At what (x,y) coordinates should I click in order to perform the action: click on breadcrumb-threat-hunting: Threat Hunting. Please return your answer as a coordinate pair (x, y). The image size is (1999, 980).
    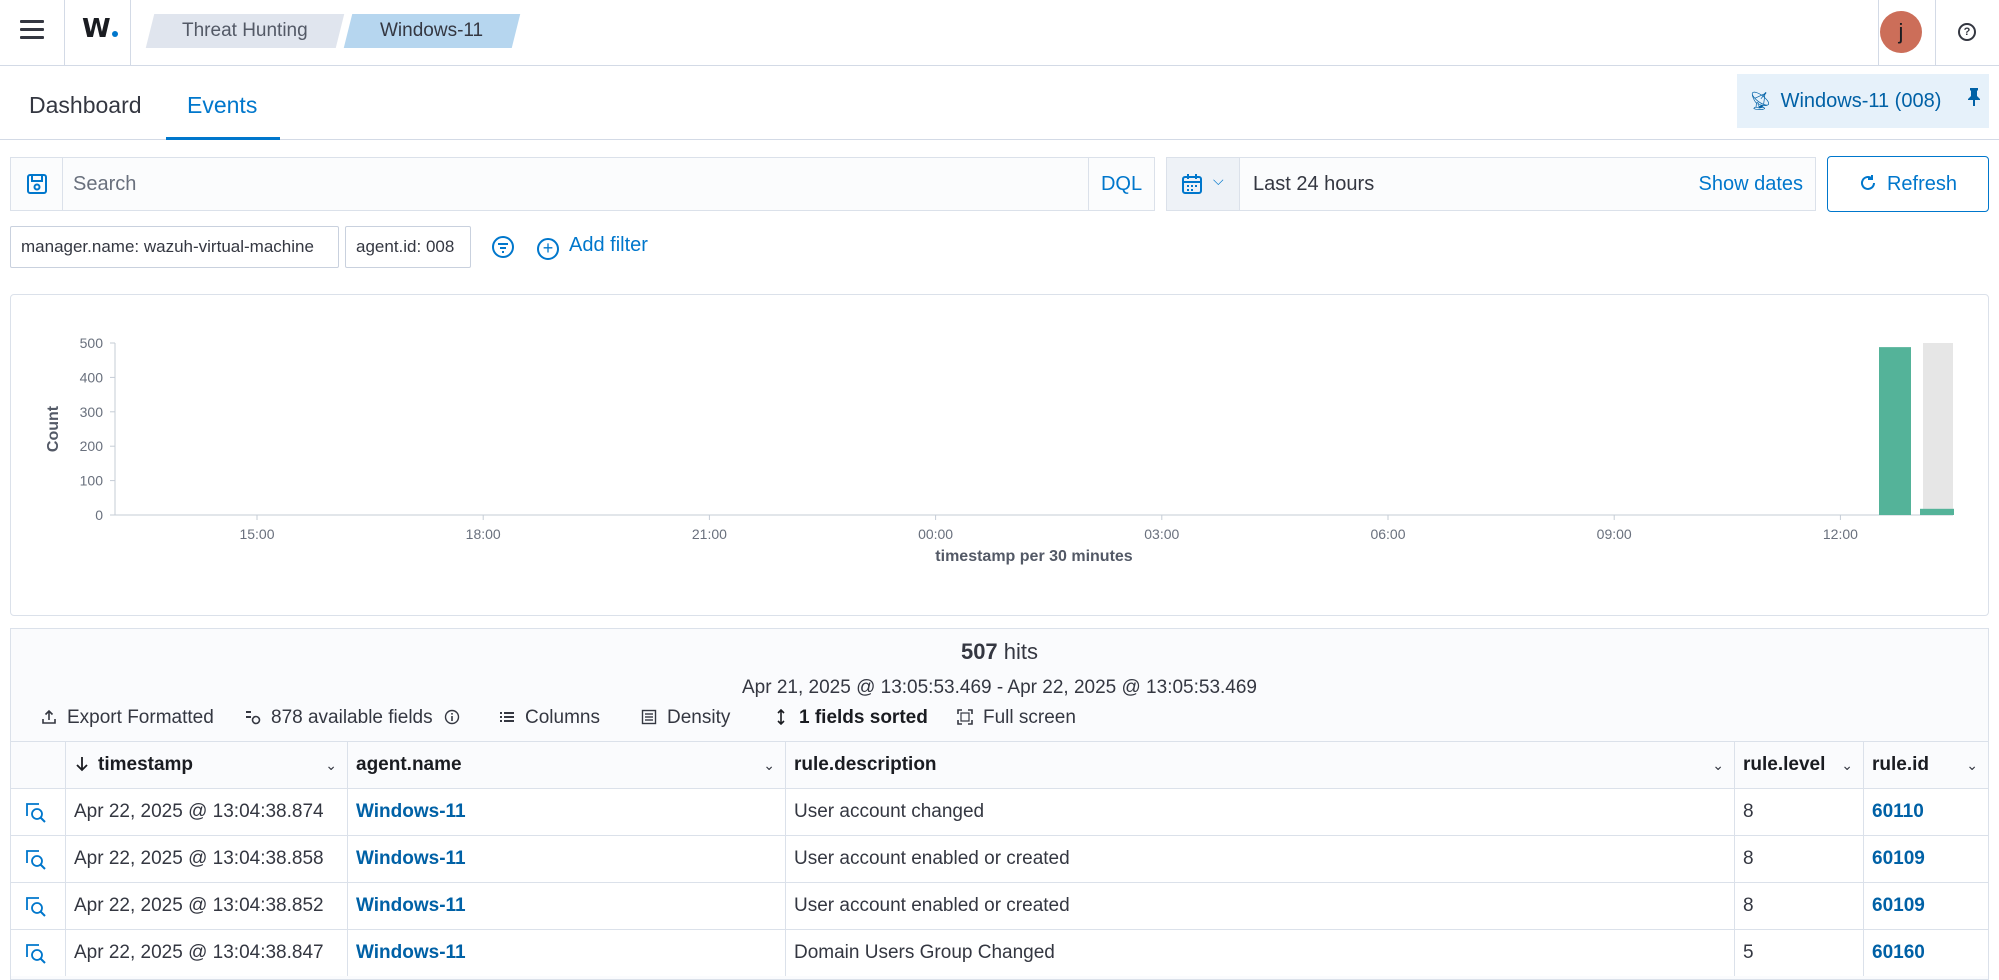
    Looking at the image, I should click on (245, 31).